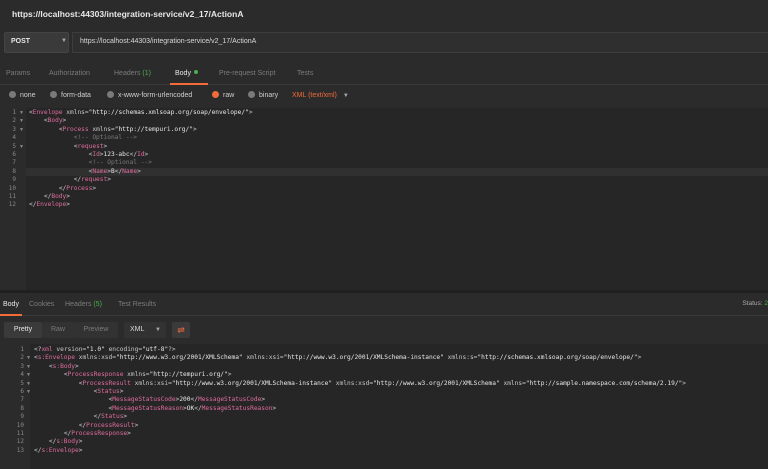 This screenshot has height=469, width=768. Describe the element at coordinates (83, 304) in the screenshot. I see `resp-tab-headers: Headers (5)` at that location.